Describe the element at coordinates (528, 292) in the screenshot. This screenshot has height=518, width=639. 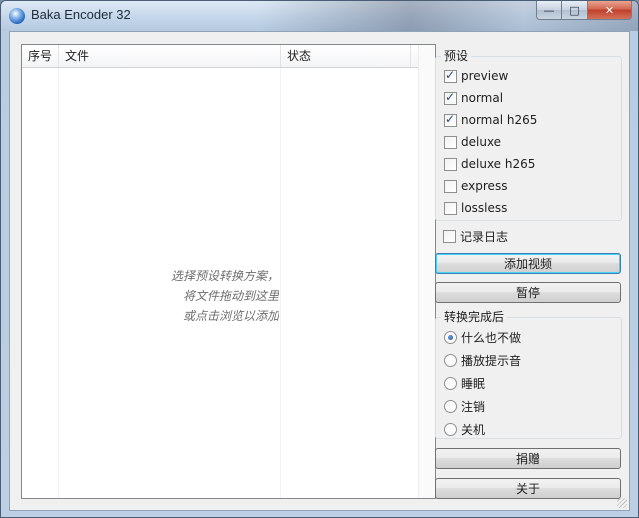
I see `pause-button: 暂停` at that location.